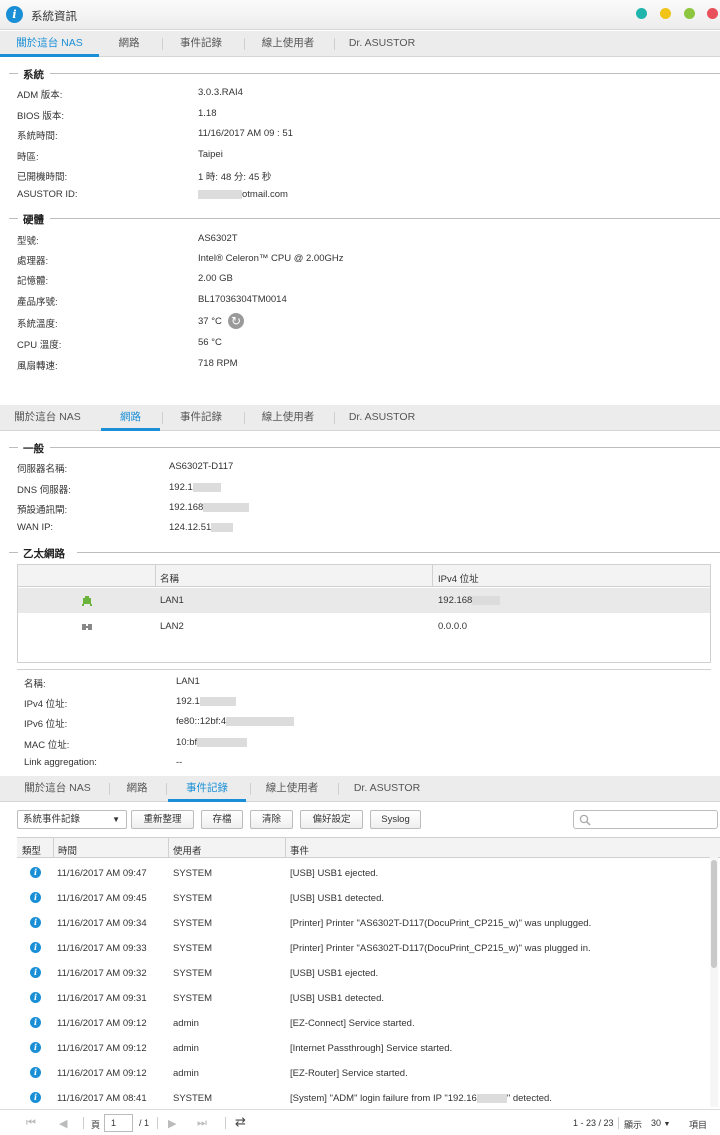 The height and width of the screenshot is (1135, 720). What do you see at coordinates (102, 873) in the screenshot?
I see `log-time: 11/16/2017 AM 09:47` at bounding box center [102, 873].